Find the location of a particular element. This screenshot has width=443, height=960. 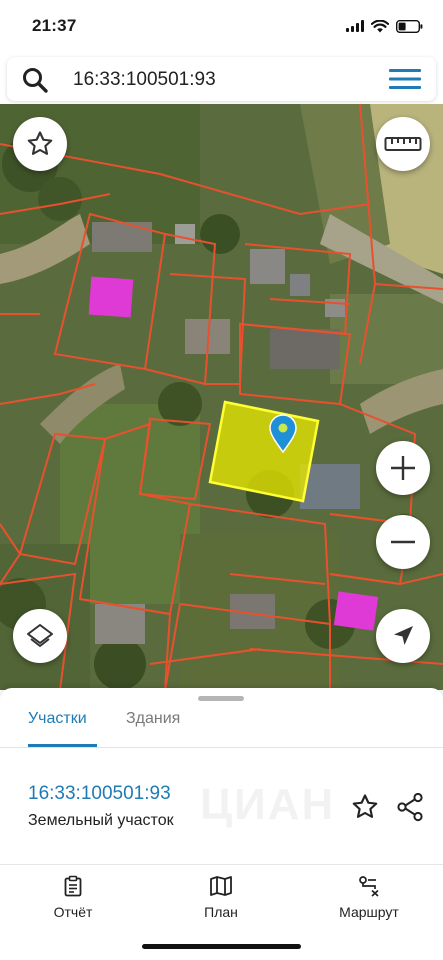

layers-icon is located at coordinates (40, 635).